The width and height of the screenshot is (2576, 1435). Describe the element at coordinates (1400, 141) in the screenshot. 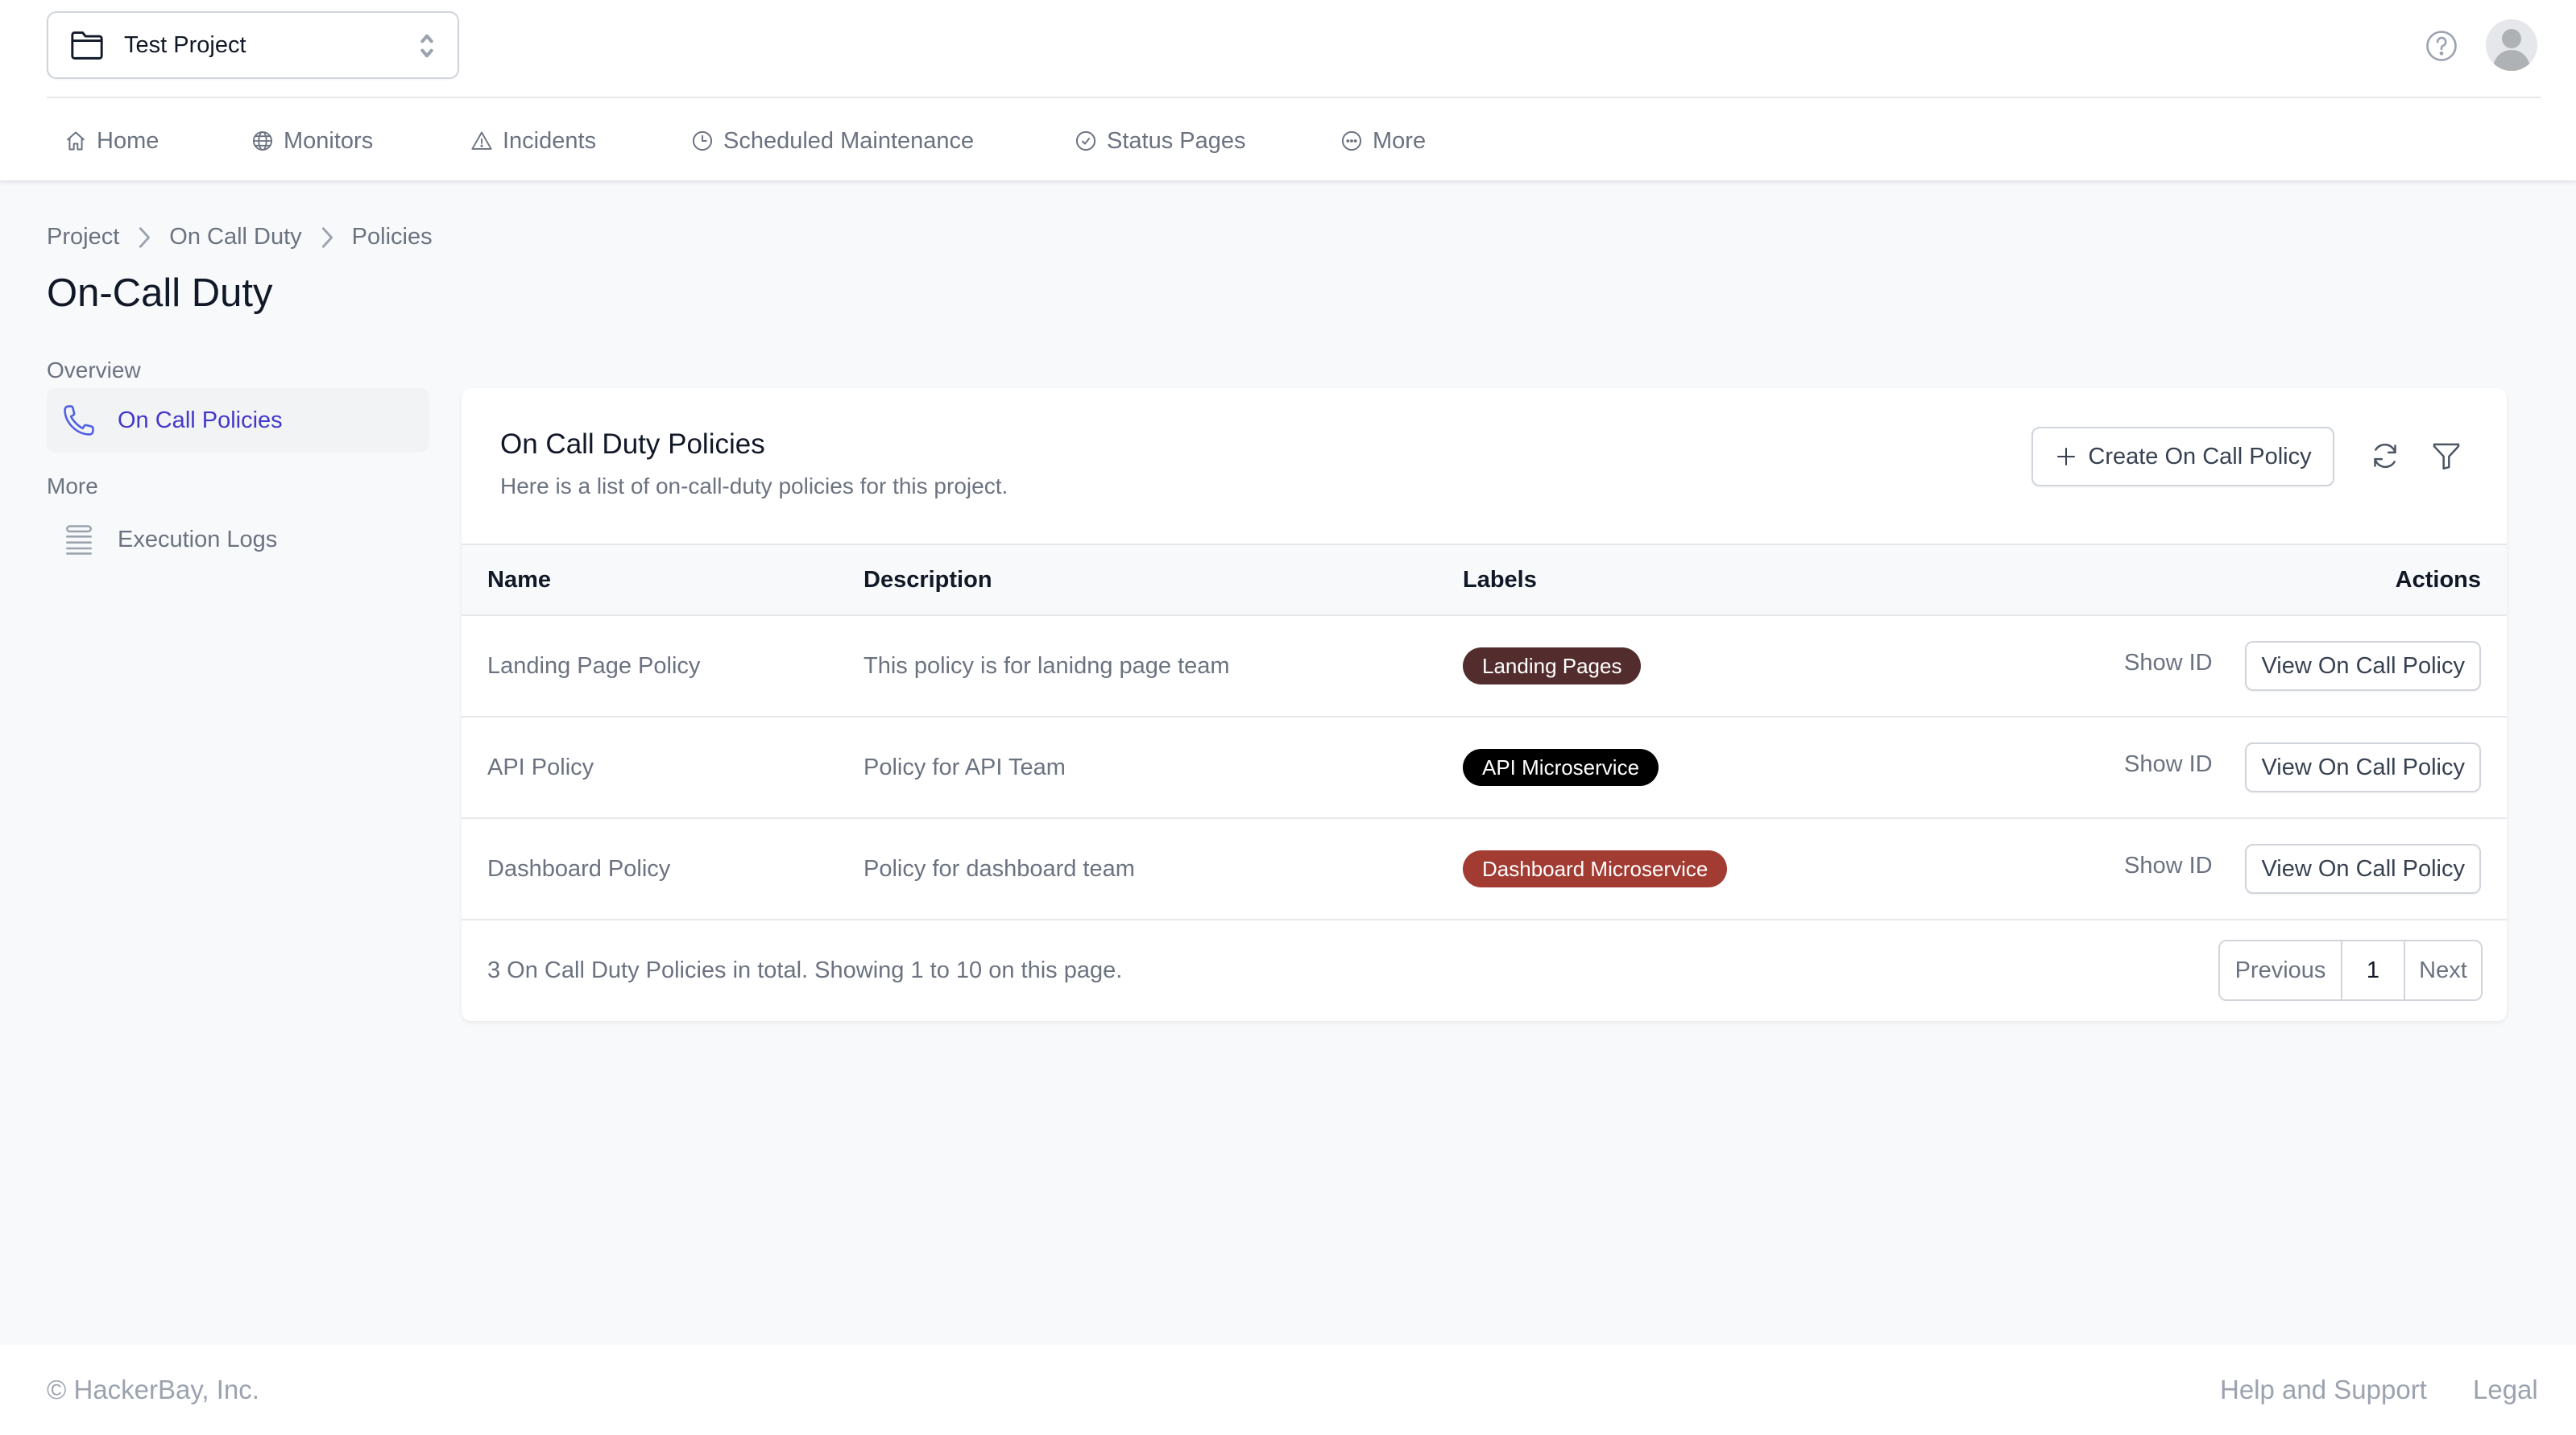

I see `nav-more-label: More` at that location.